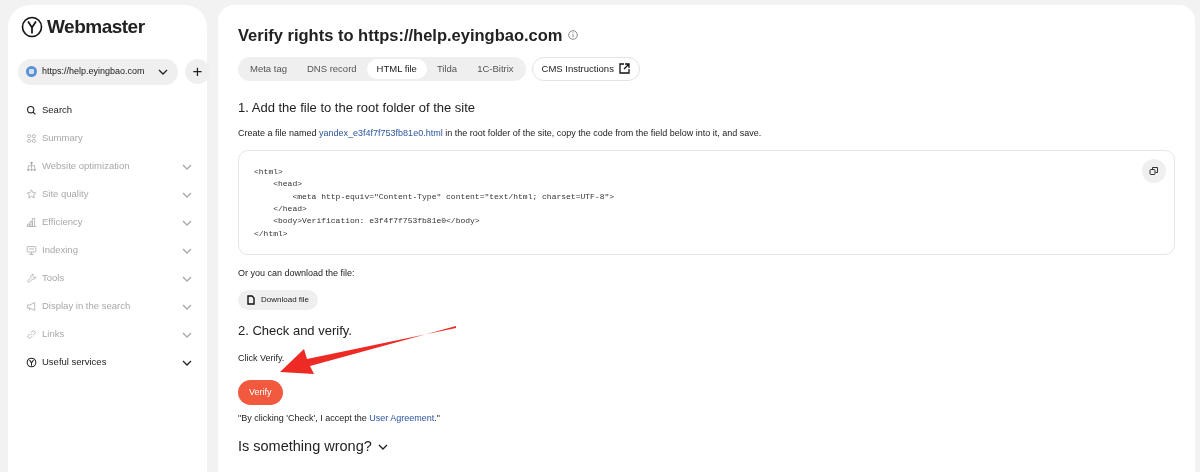  I want to click on copy-icon, so click(1154, 170).